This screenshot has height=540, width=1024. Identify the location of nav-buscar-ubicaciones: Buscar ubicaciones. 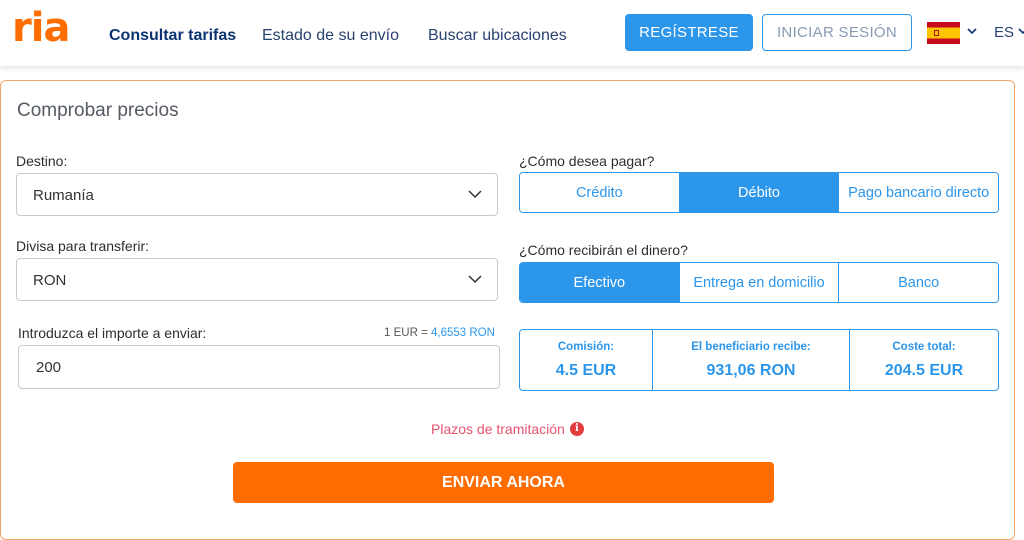
(497, 36).